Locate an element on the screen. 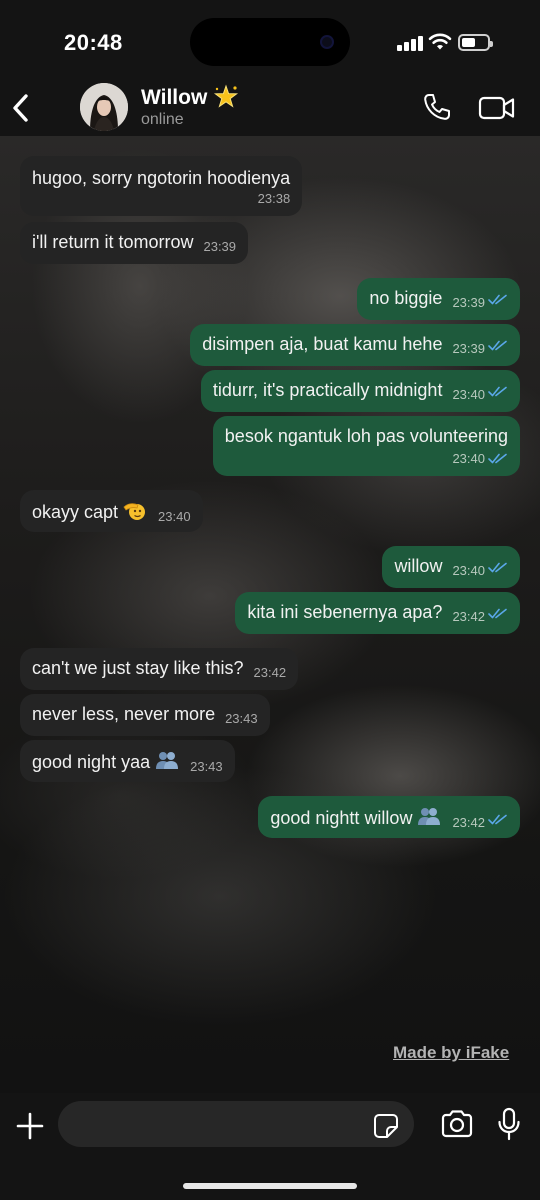  message-text: hugoo, sorry ngotorin hoodienya is located at coordinates (161, 178).